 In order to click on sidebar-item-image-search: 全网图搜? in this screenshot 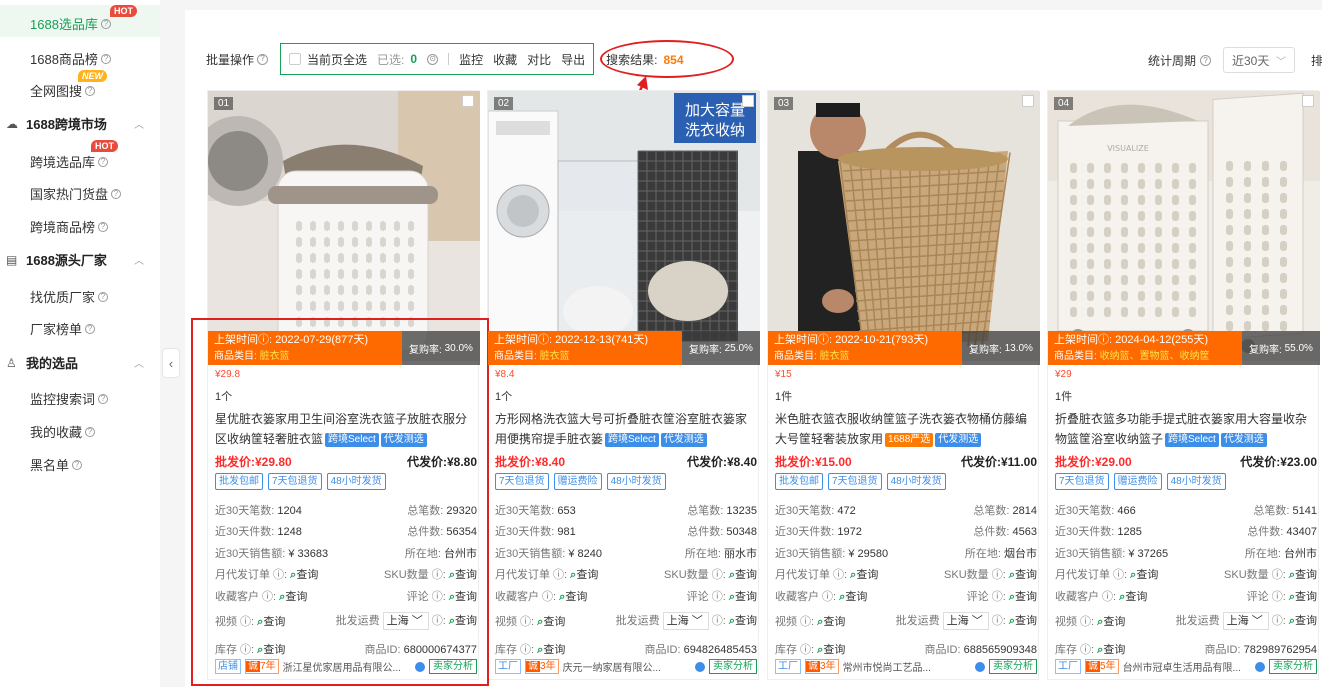, I will do `click(63, 90)`.